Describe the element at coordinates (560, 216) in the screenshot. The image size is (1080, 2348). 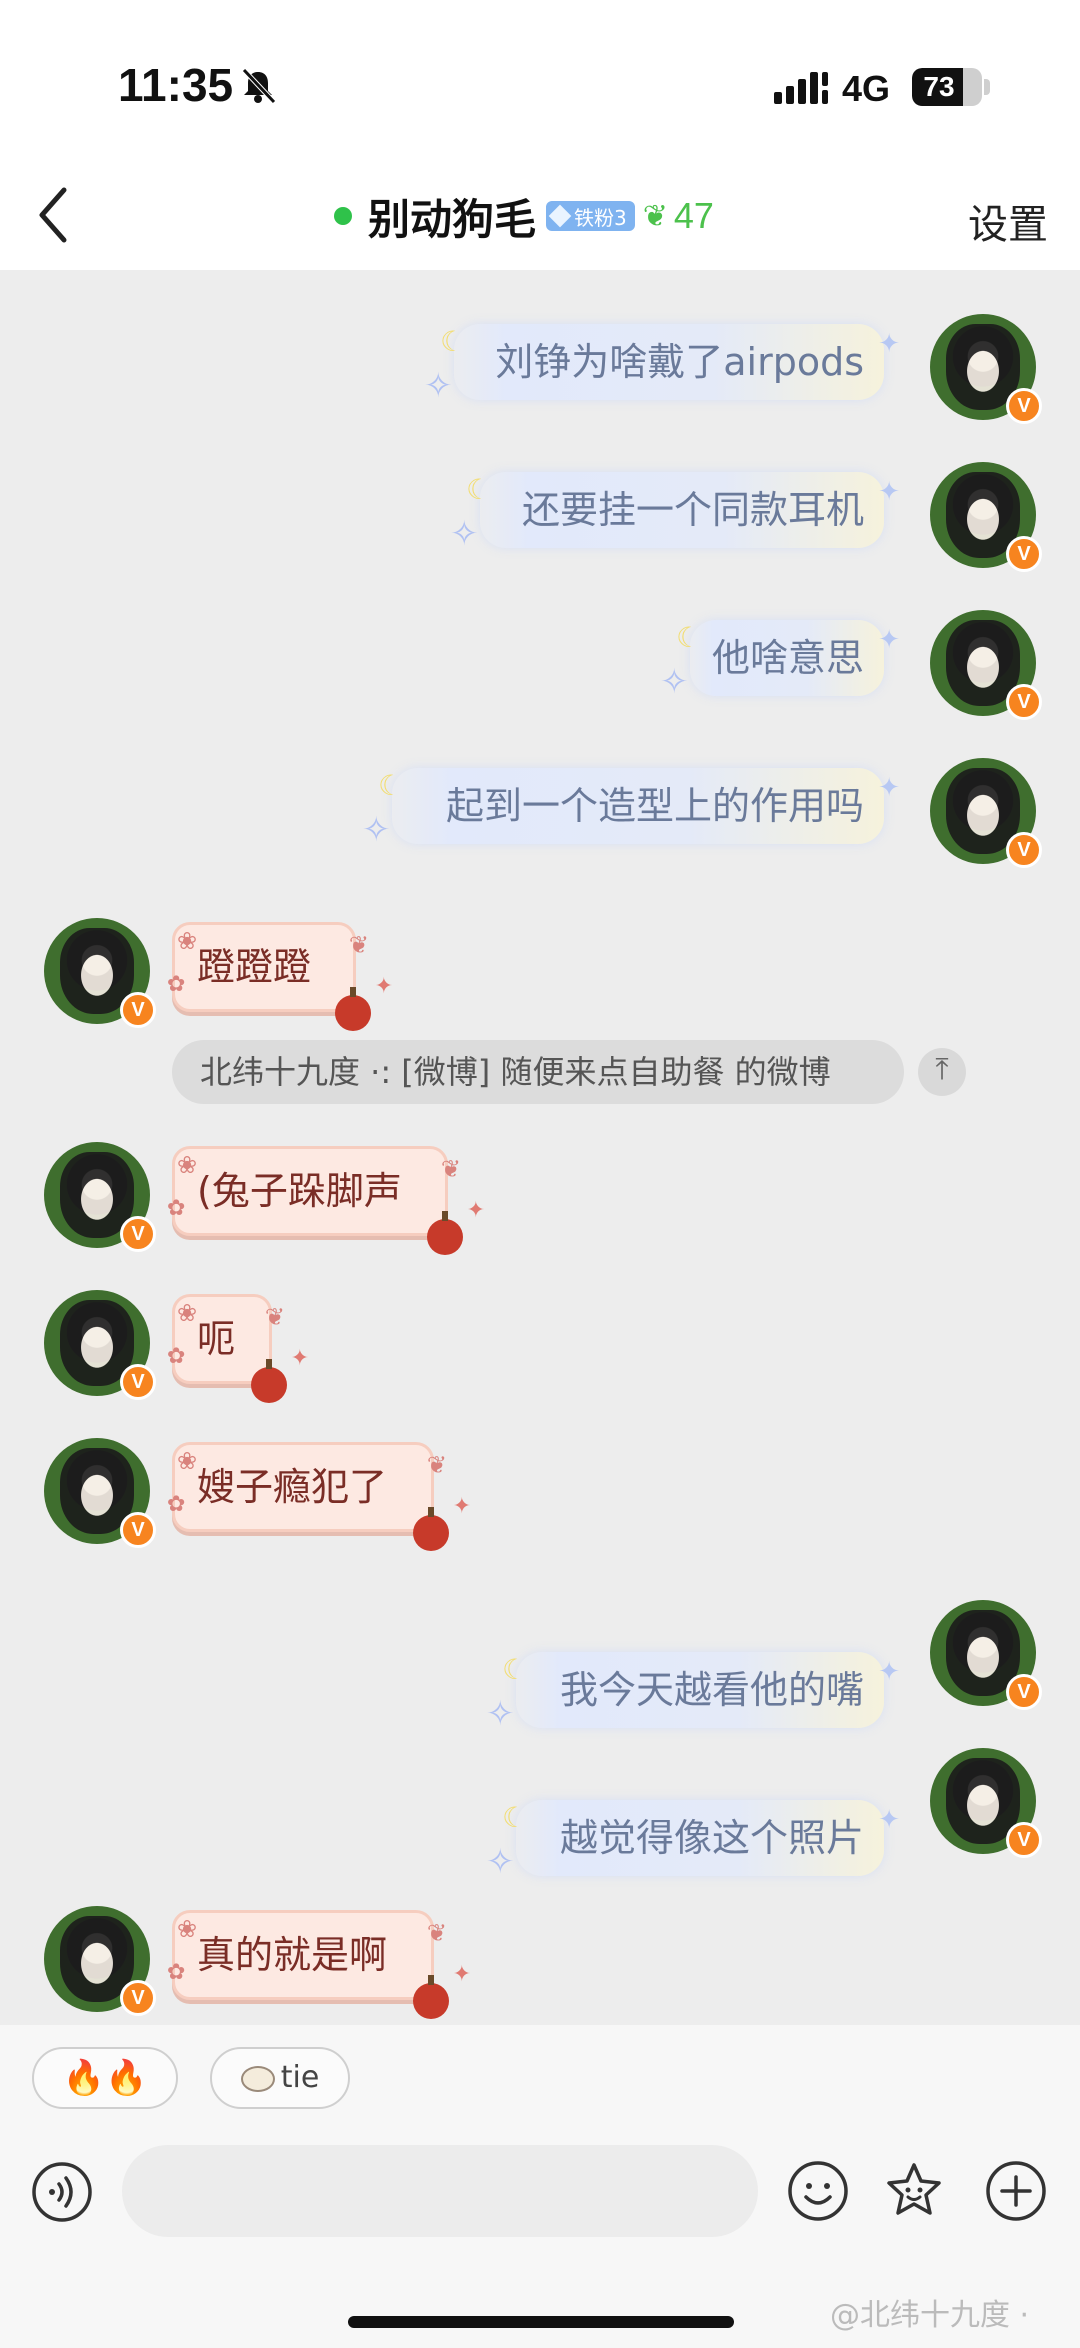
I see `diamond-icon` at that location.